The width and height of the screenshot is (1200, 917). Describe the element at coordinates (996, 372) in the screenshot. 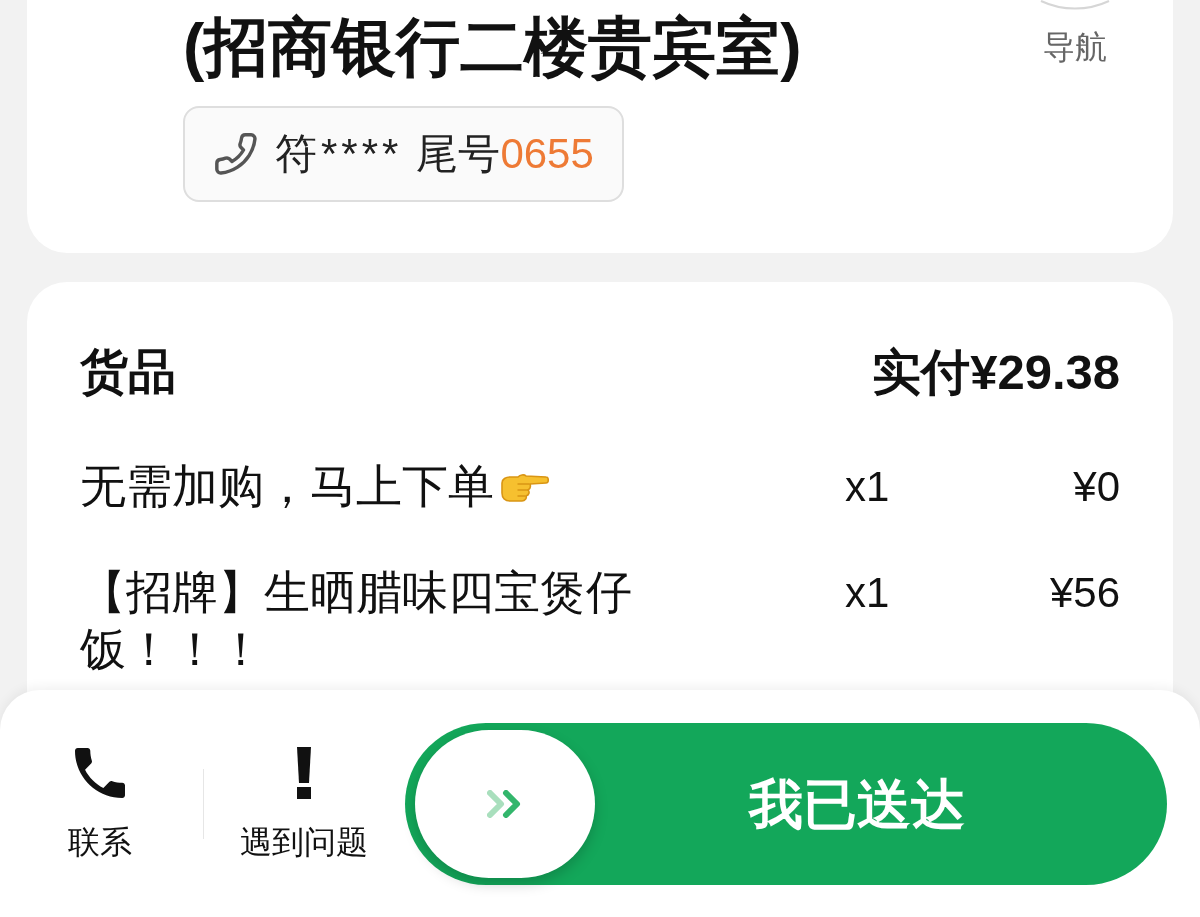

I see `paid-total: 实付¥29.38` at that location.